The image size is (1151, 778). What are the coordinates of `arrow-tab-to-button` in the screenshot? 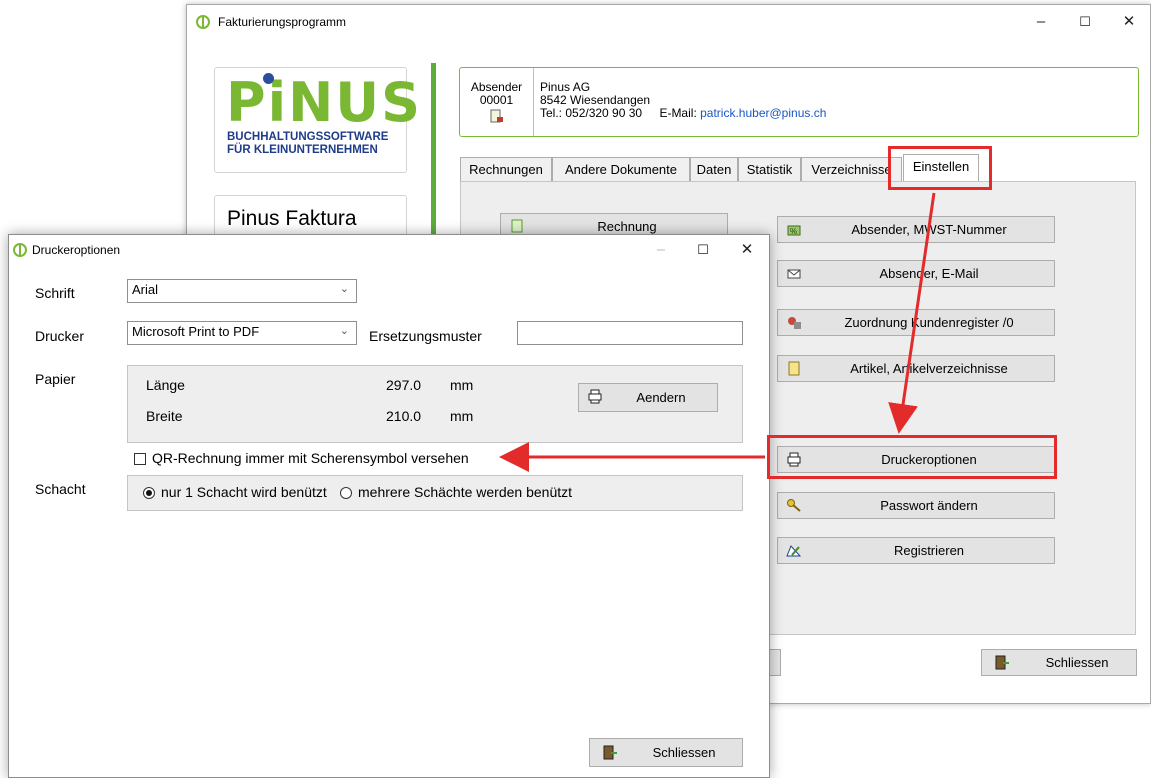 It's located at (912, 313).